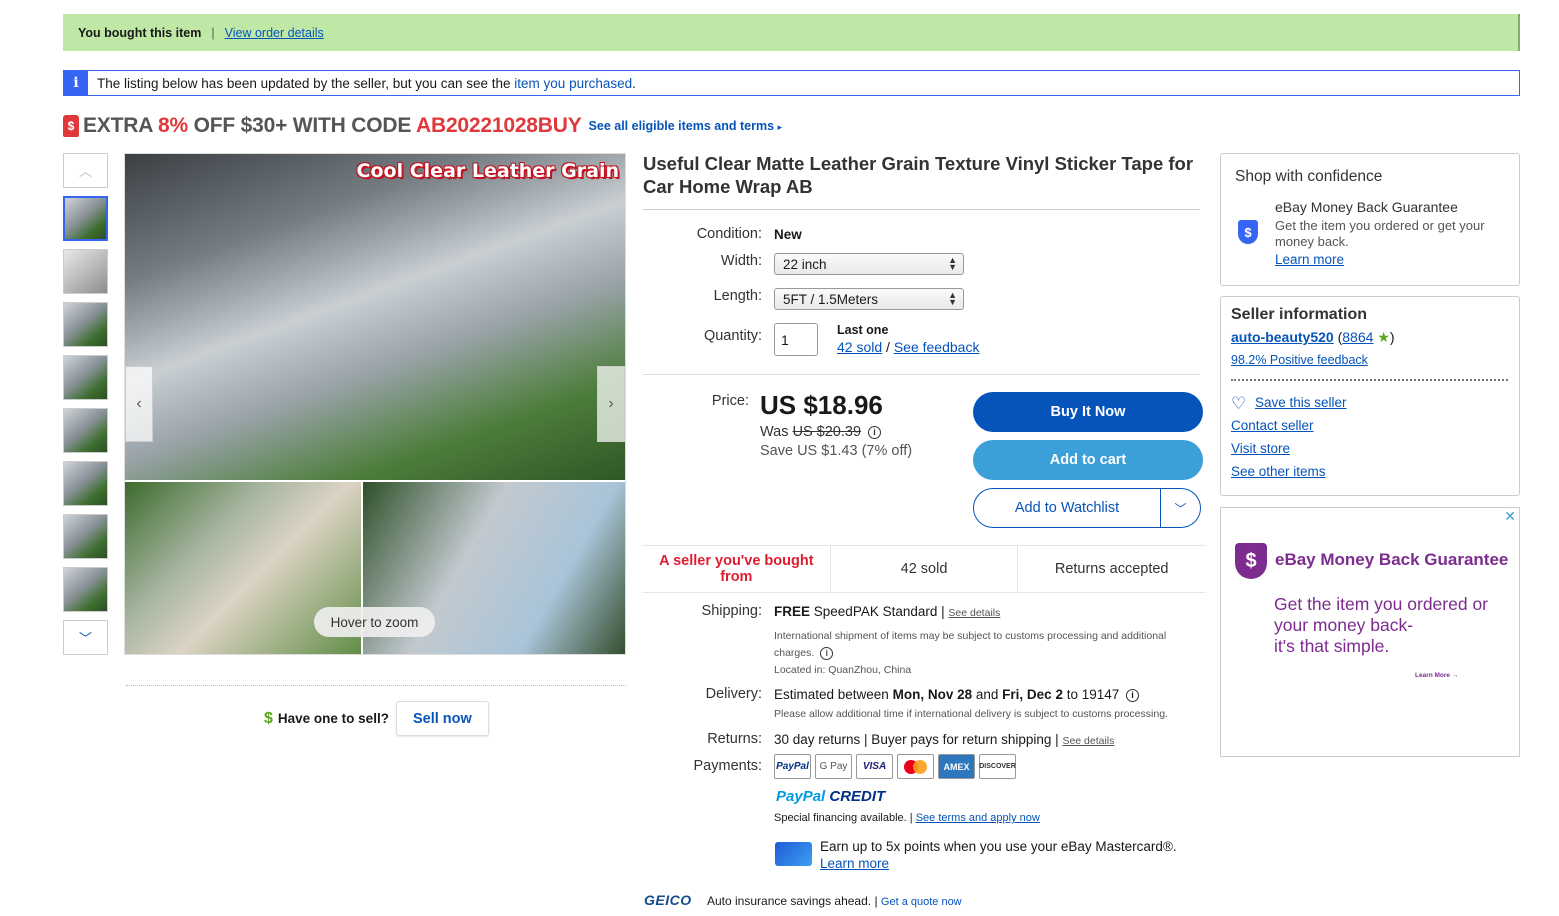  I want to click on payments-label: Payments:, so click(728, 766).